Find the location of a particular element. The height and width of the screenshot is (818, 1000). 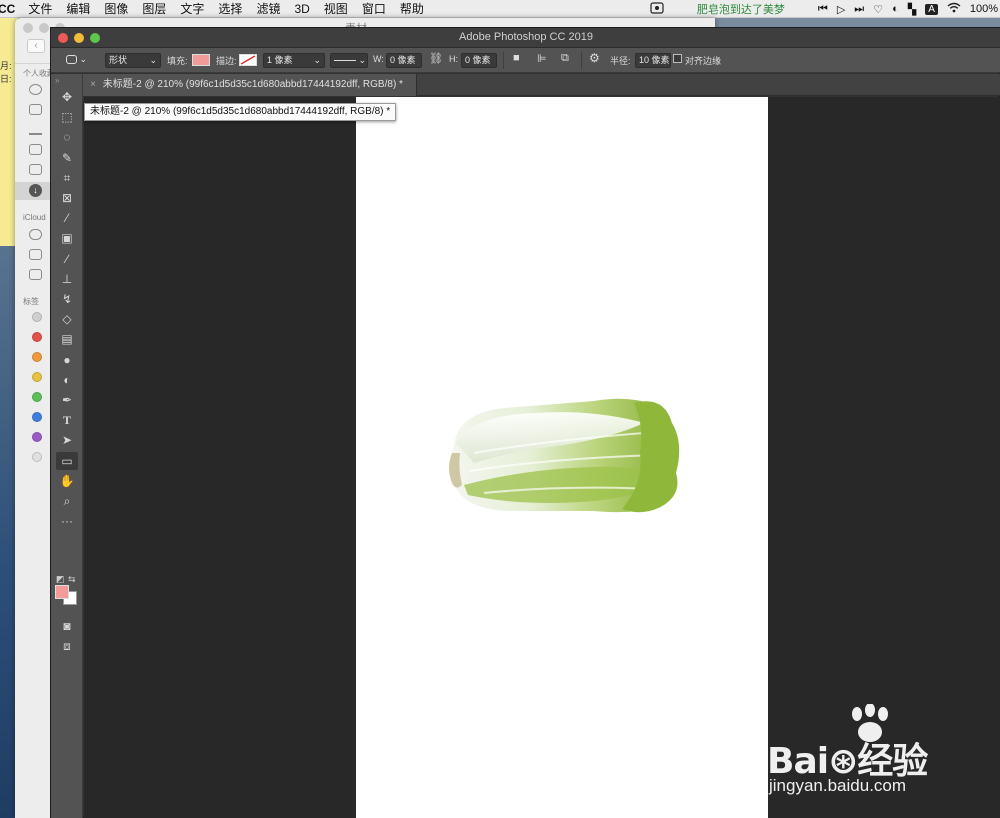

link-dimensions-icon: ⛓ is located at coordinates (436, 58).